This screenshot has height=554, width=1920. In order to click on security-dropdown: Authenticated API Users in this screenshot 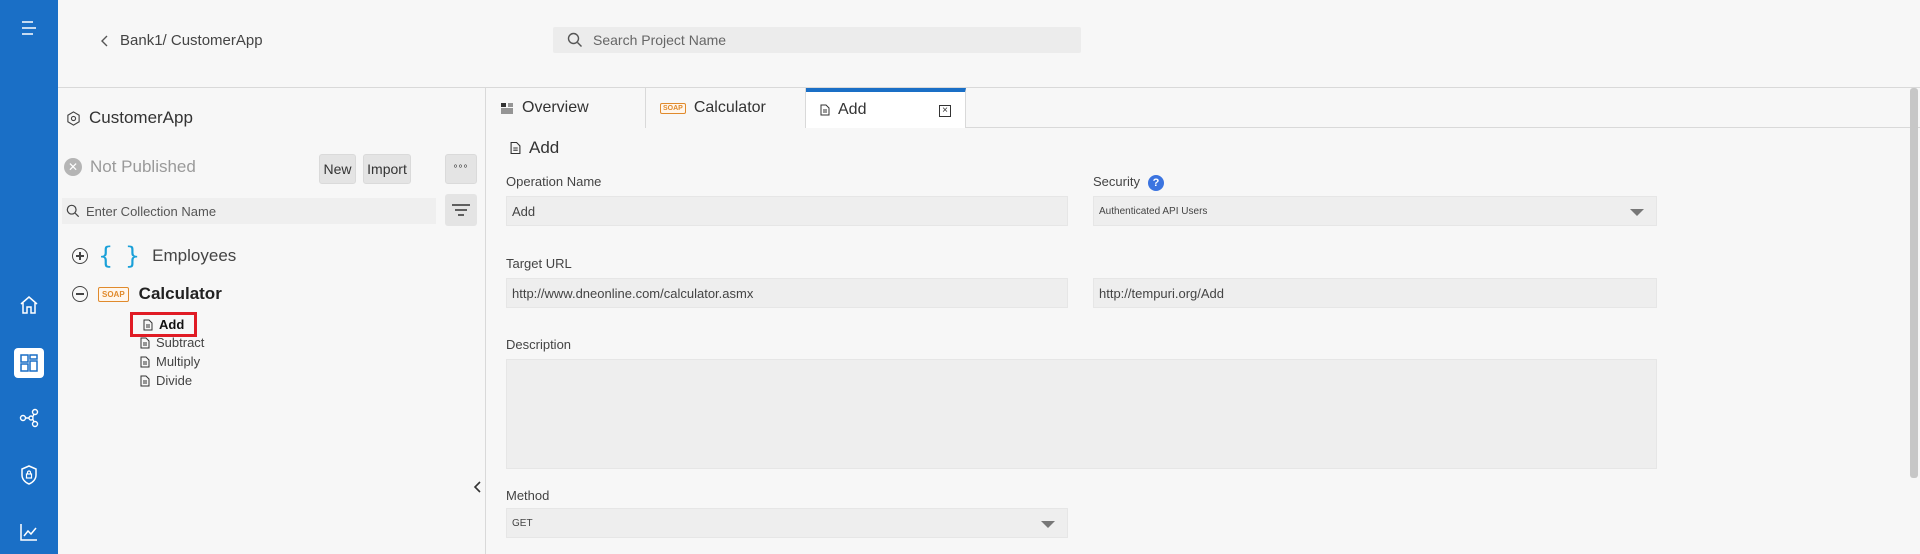, I will do `click(1375, 211)`.